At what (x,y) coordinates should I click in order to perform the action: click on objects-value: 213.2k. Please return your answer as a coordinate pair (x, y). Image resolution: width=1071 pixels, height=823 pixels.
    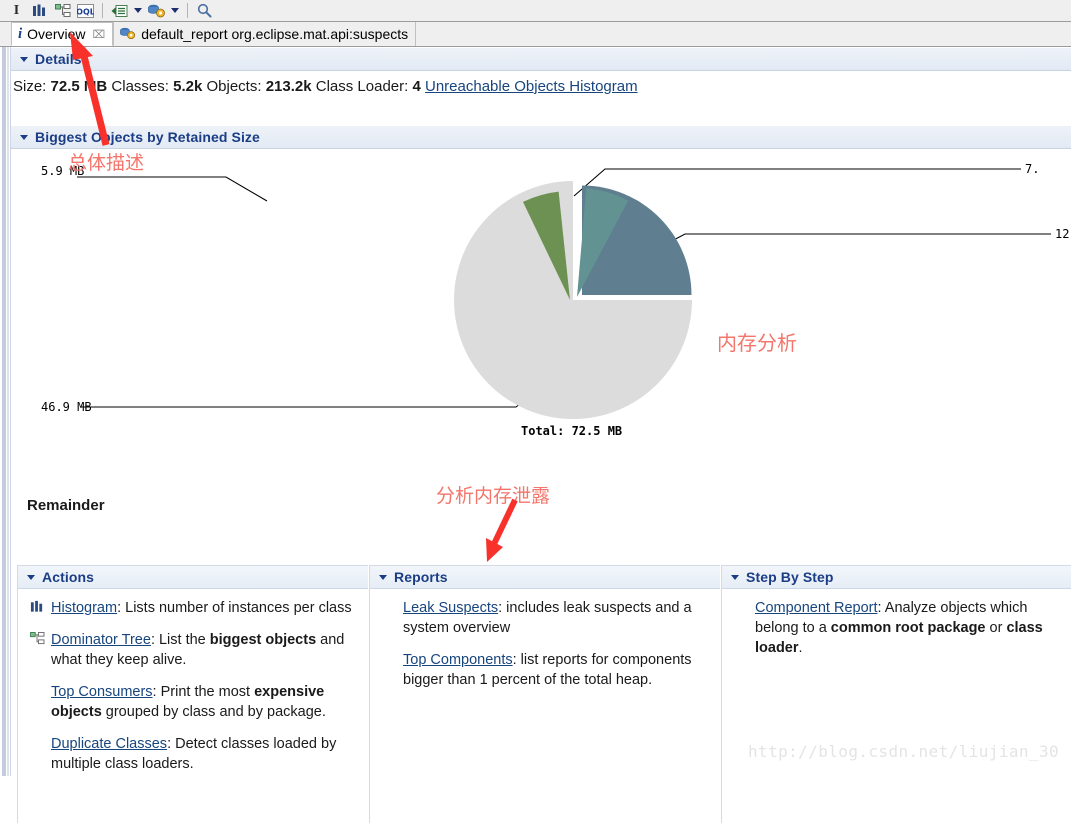
    Looking at the image, I should click on (288, 86).